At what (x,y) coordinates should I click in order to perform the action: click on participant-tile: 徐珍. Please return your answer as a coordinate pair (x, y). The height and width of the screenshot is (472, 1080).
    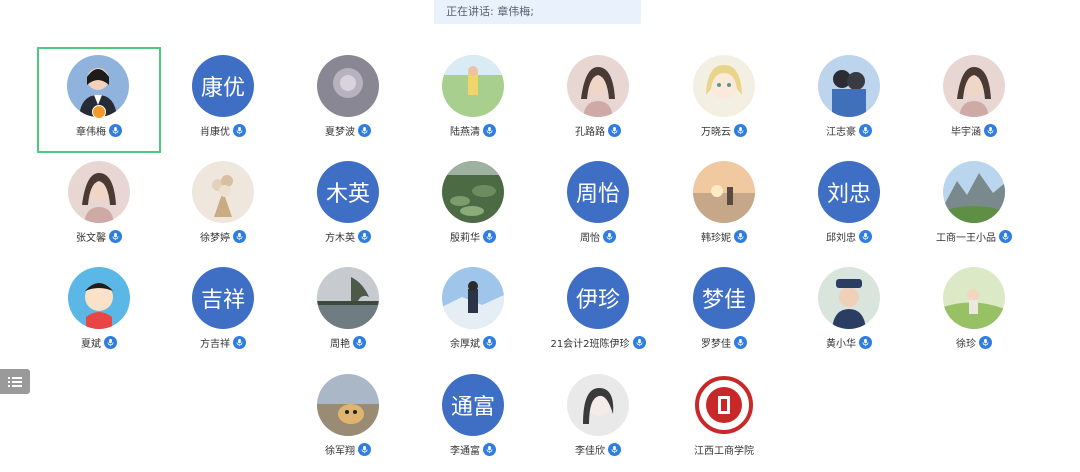
    Looking at the image, I should click on (974, 312).